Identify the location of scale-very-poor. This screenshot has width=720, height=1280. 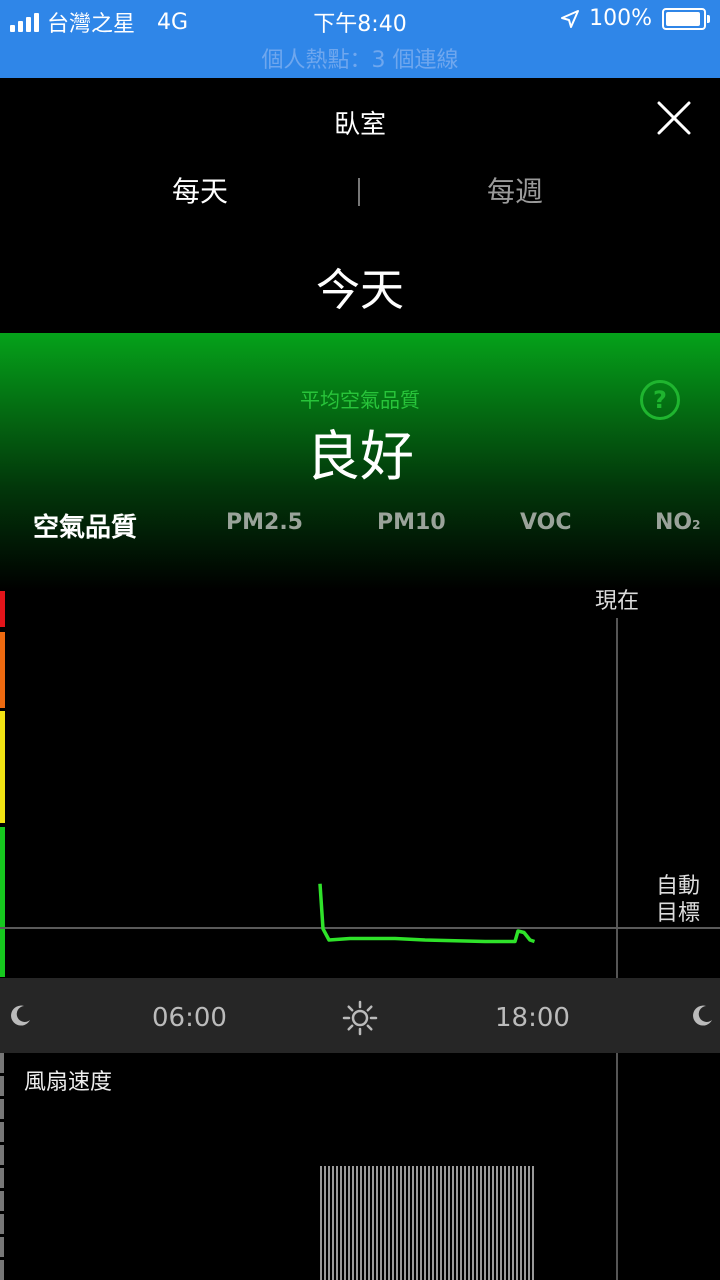
(2, 609).